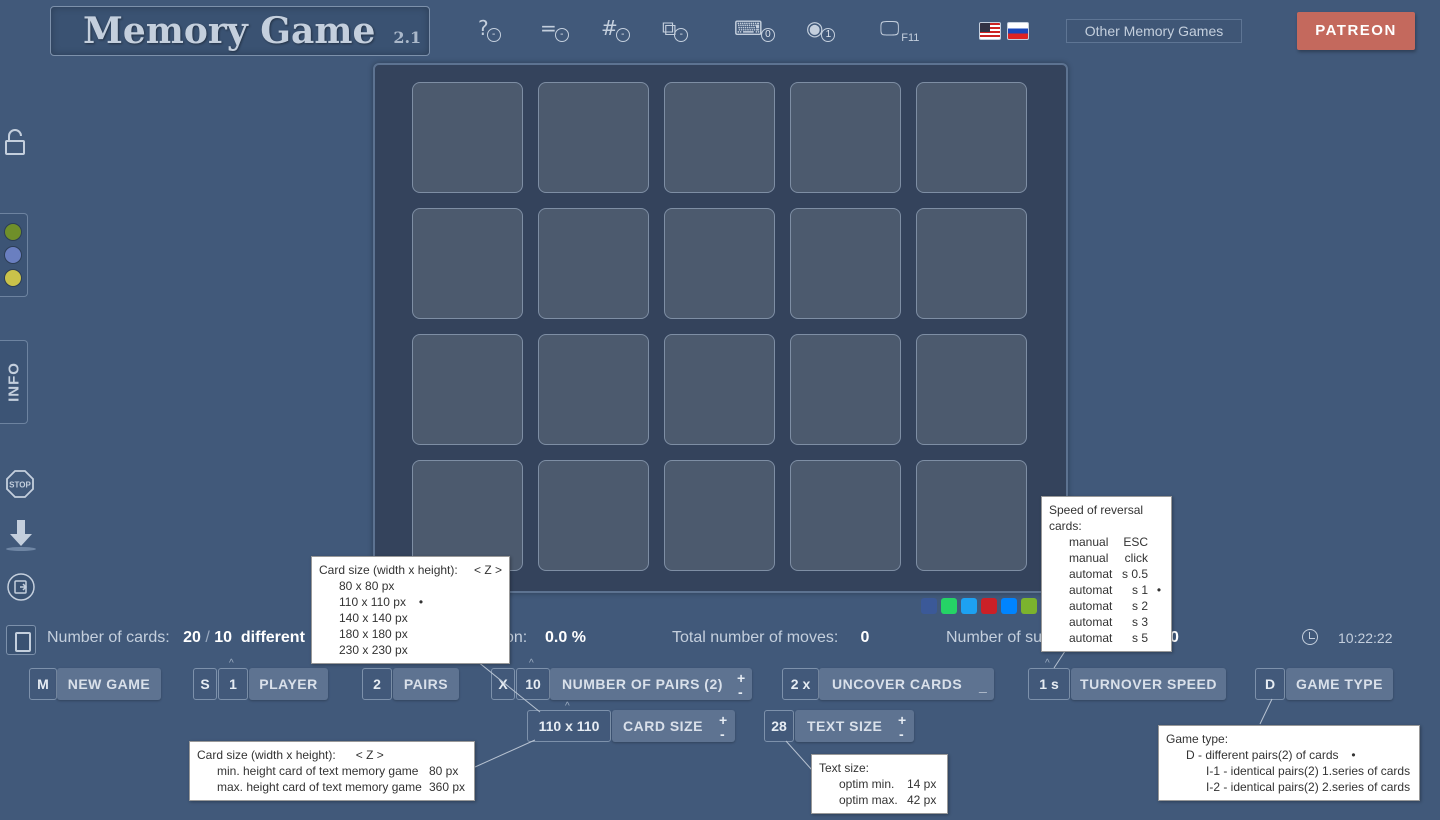 Image resolution: width=1440 pixels, height=820 pixels. Describe the element at coordinates (1049, 684) in the screenshot. I see `turnover-value: 1 s` at that location.